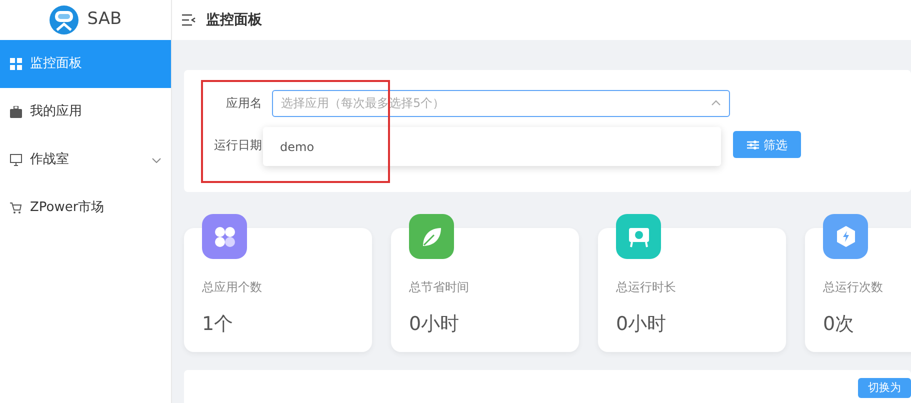 Image resolution: width=911 pixels, height=403 pixels. What do you see at coordinates (218, 324) in the screenshot?
I see `stat-value: 1个` at bounding box center [218, 324].